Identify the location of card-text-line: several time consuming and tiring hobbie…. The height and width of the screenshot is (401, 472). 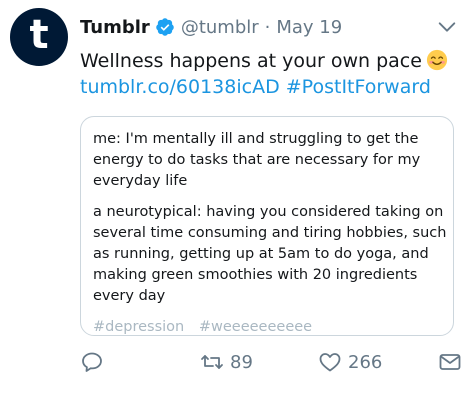
(270, 233).